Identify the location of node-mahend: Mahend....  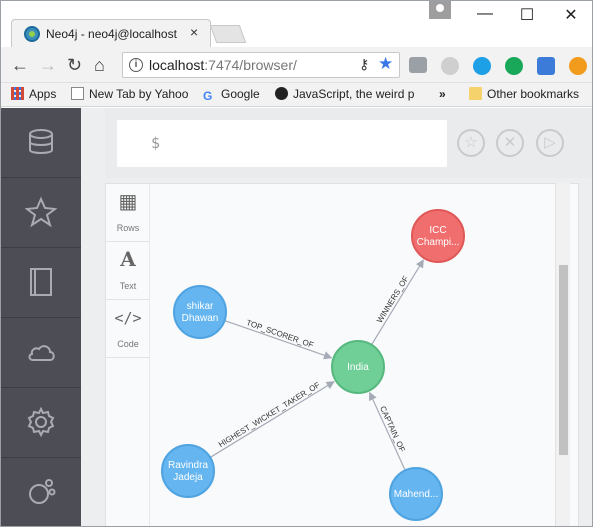
(416, 494).